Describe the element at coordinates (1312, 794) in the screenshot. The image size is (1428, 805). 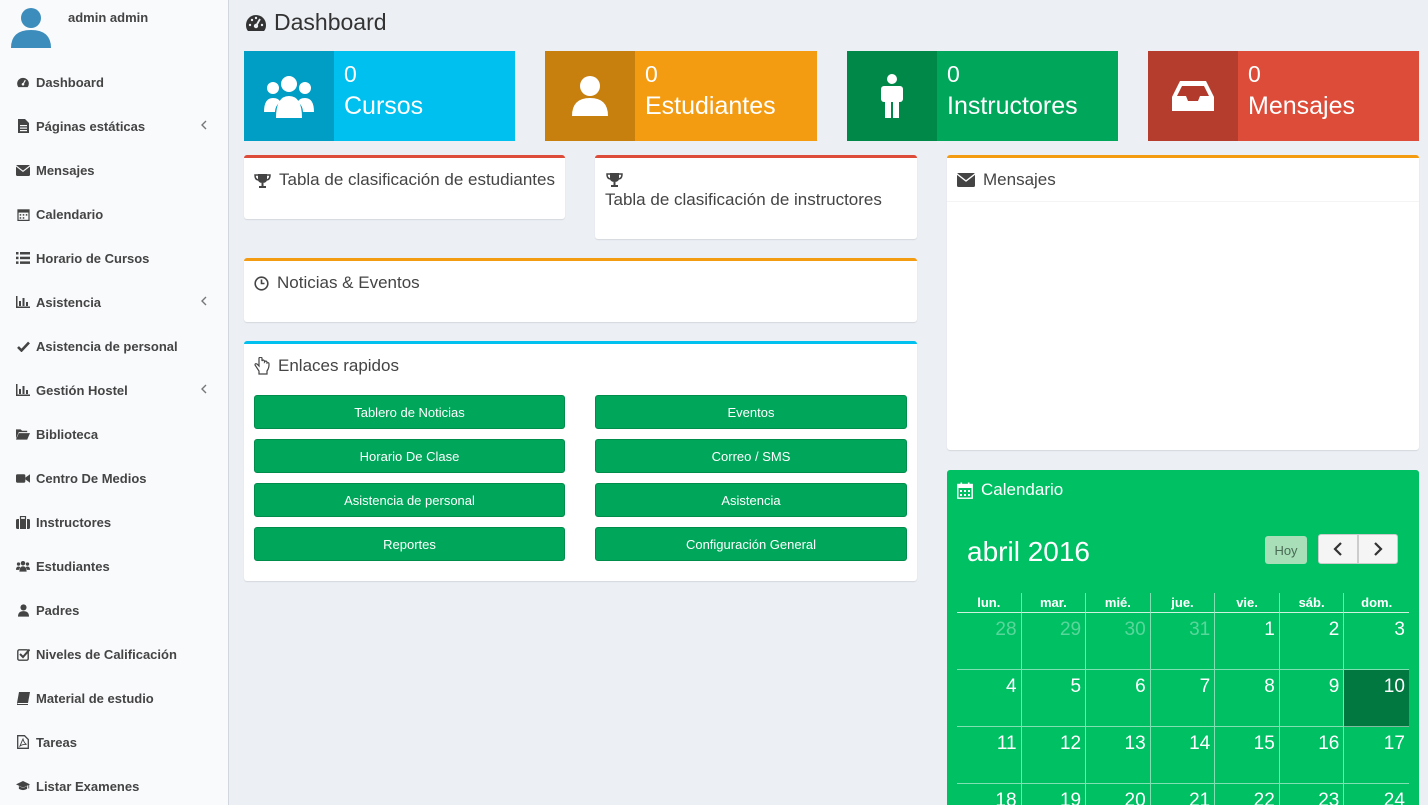
I see `calendar-day: 23` at that location.